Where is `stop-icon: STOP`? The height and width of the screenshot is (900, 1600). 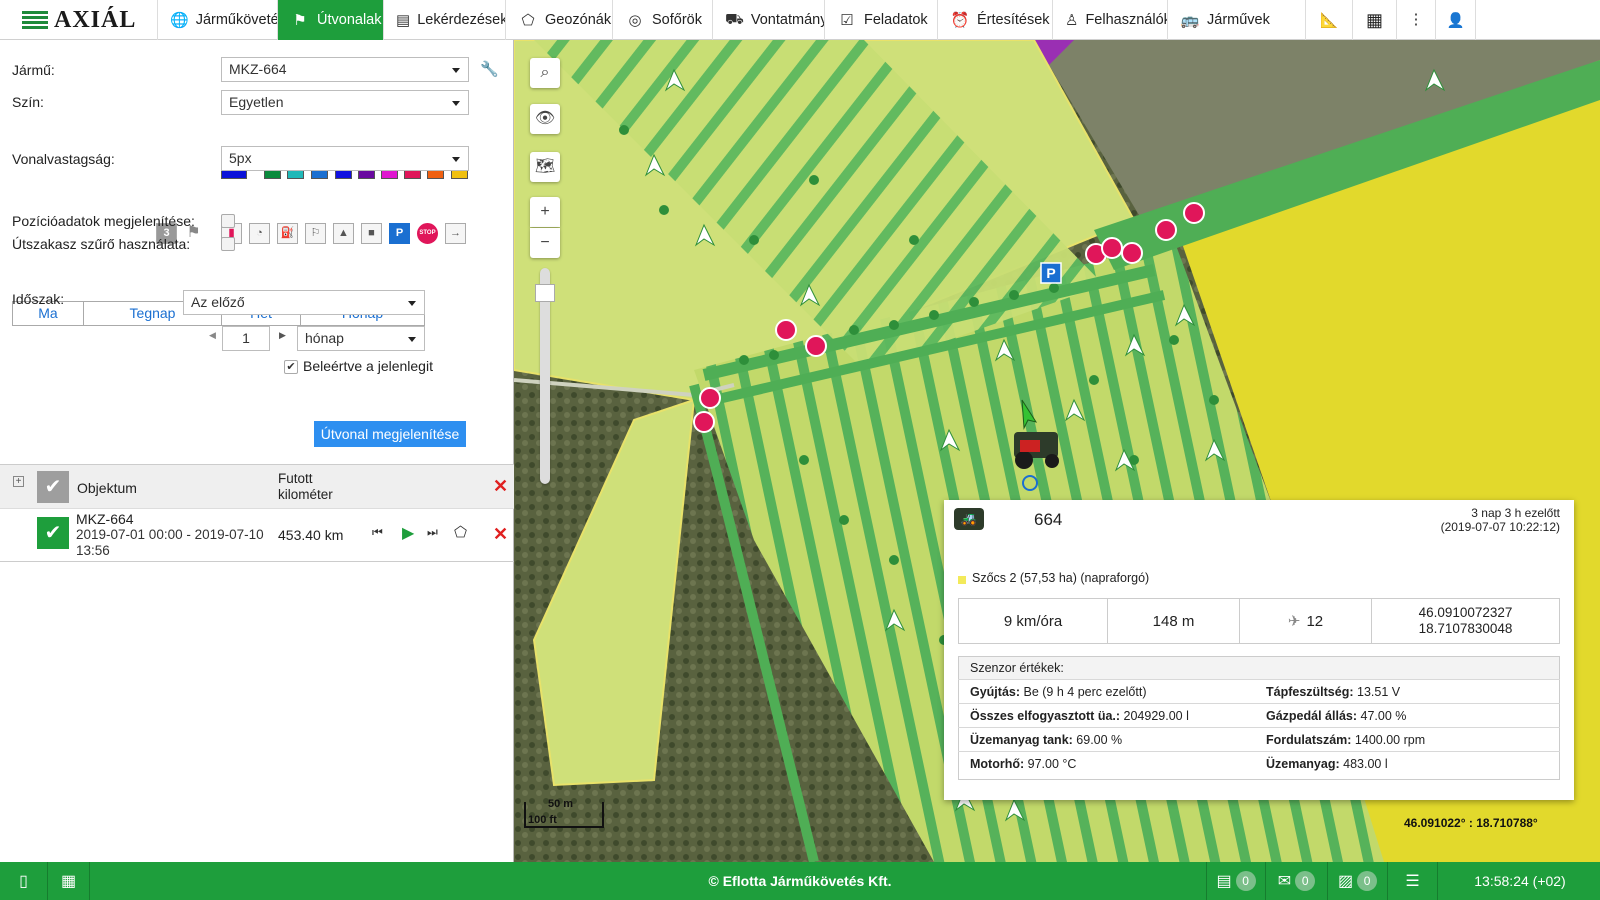
stop-icon: STOP is located at coordinates (427, 233).